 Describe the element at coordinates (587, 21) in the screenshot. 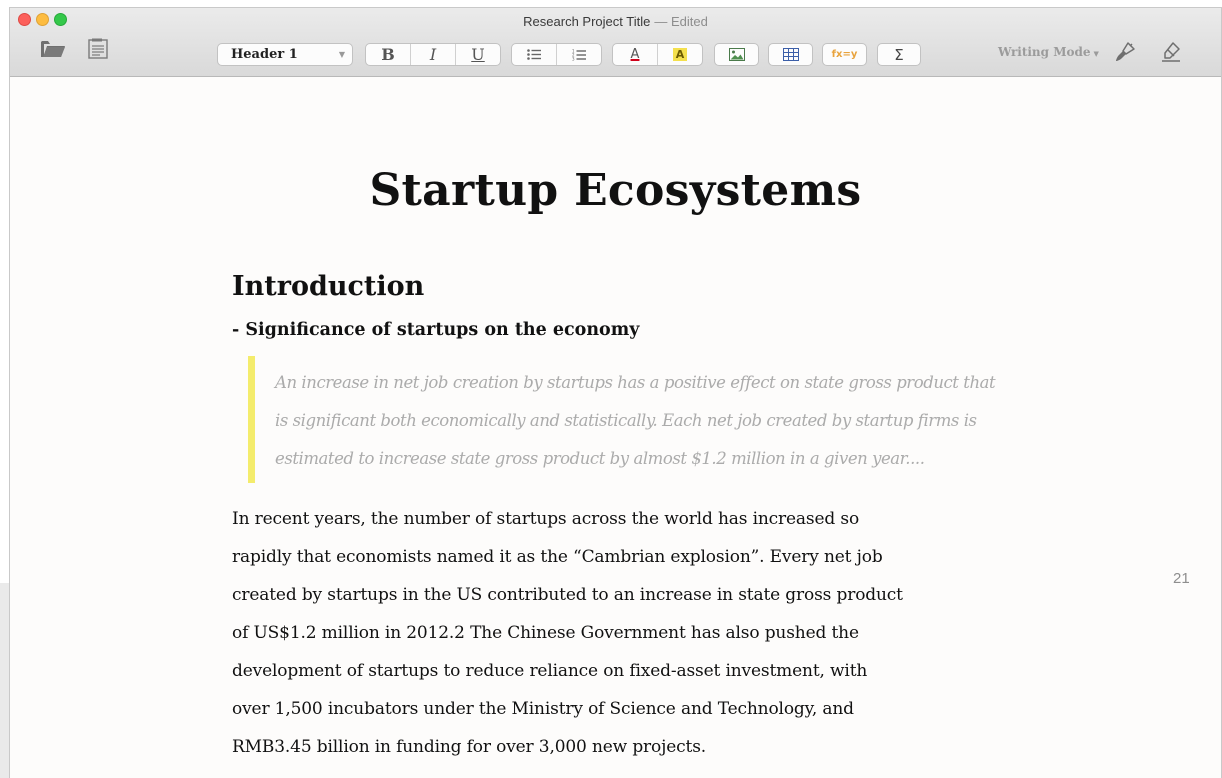

I see `document-name: Research Project Title` at that location.